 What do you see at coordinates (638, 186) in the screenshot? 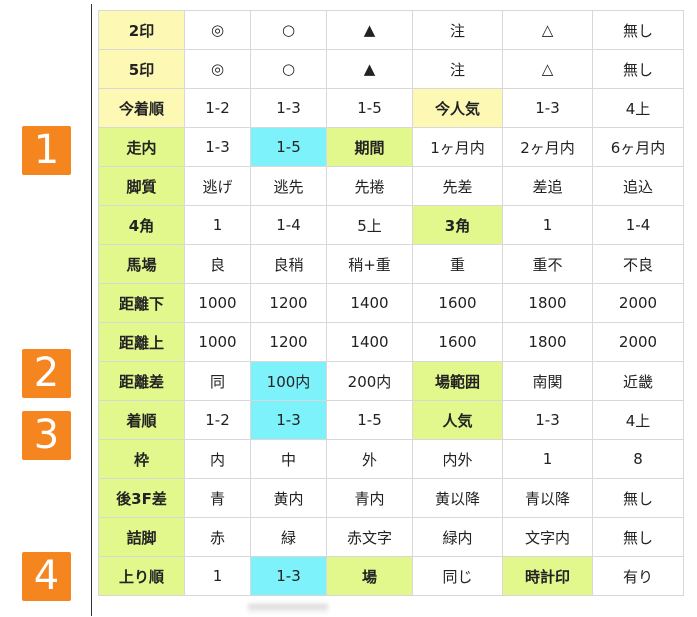
I see `option-cell: 追込` at bounding box center [638, 186].